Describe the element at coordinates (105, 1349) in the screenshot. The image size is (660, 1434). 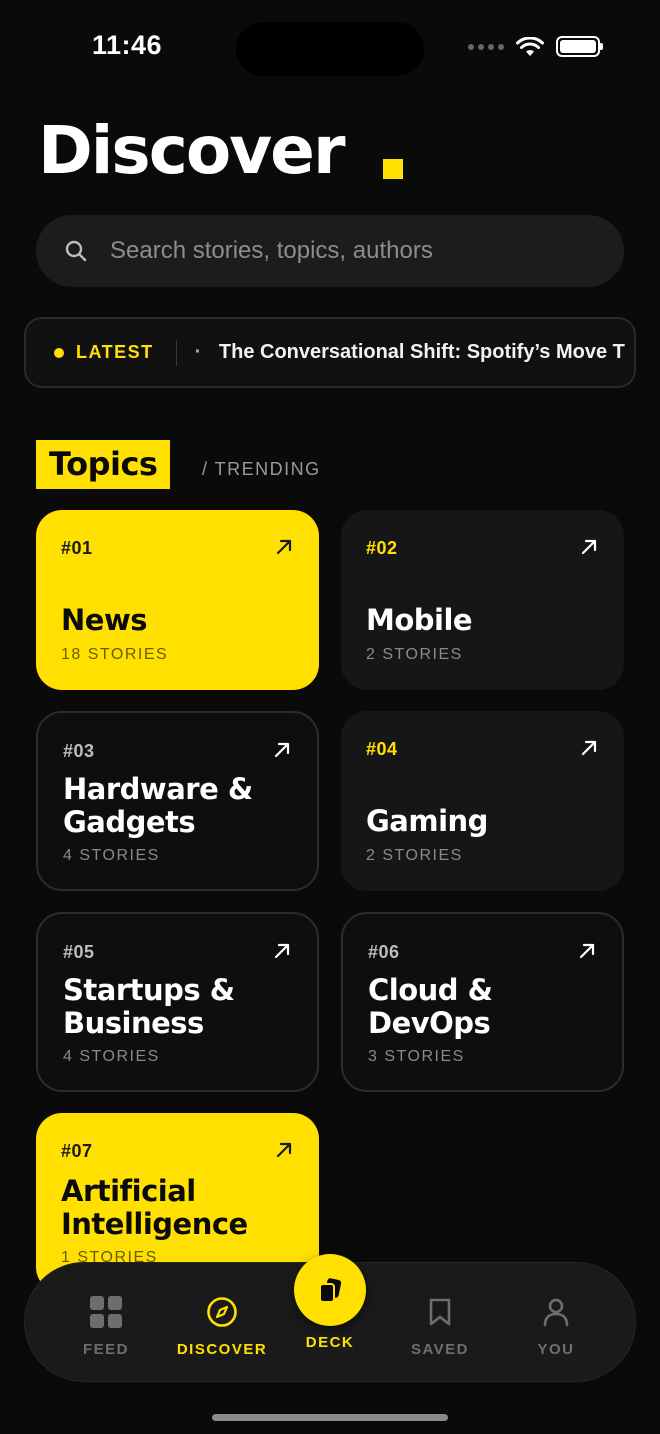
I see `nav-label: FEED` at that location.